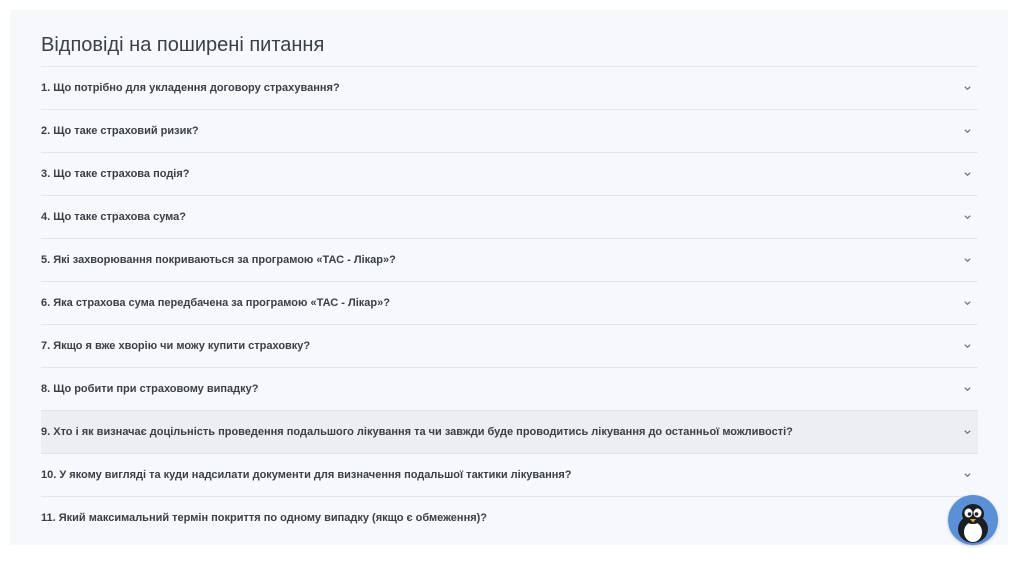  What do you see at coordinates (183, 45) in the screenshot?
I see `page-title: Відповіді на поширені питання` at bounding box center [183, 45].